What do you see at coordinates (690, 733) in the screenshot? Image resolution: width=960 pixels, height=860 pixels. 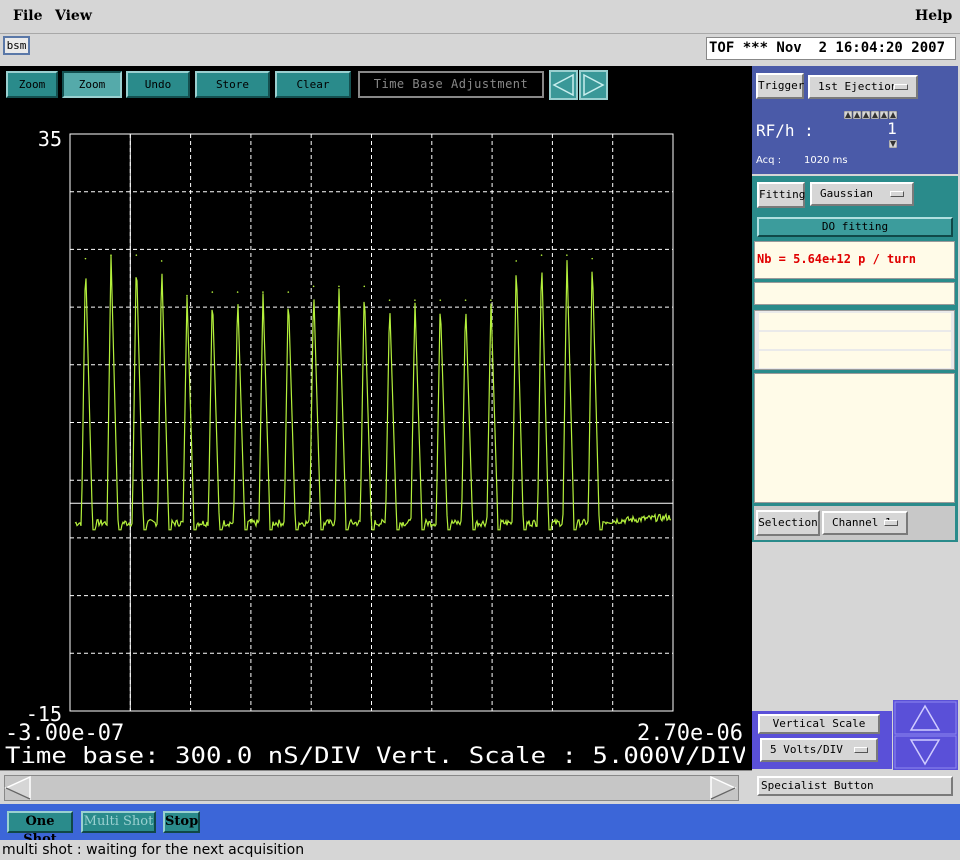 I see `x-end-label: 2.70e-06` at bounding box center [690, 733].